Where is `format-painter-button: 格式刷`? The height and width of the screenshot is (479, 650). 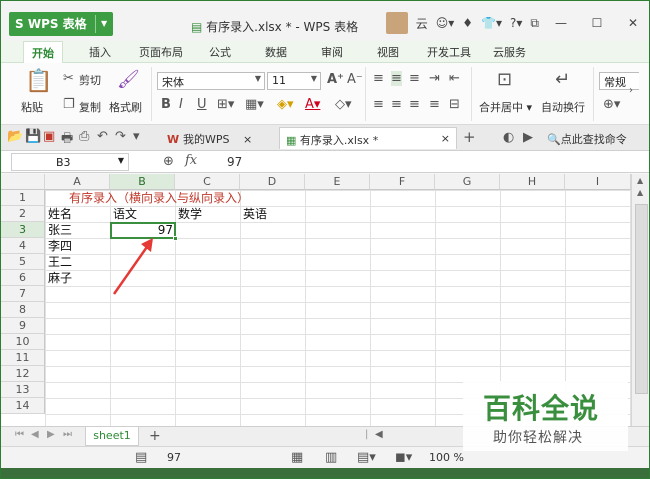 format-painter-button: 格式刷 is located at coordinates (125, 107).